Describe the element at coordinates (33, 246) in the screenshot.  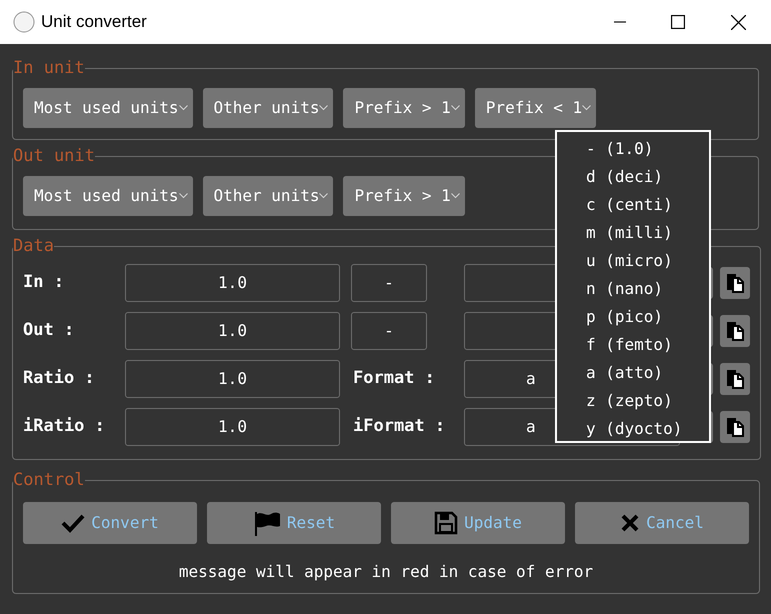
I see `group-legend: Data` at that location.